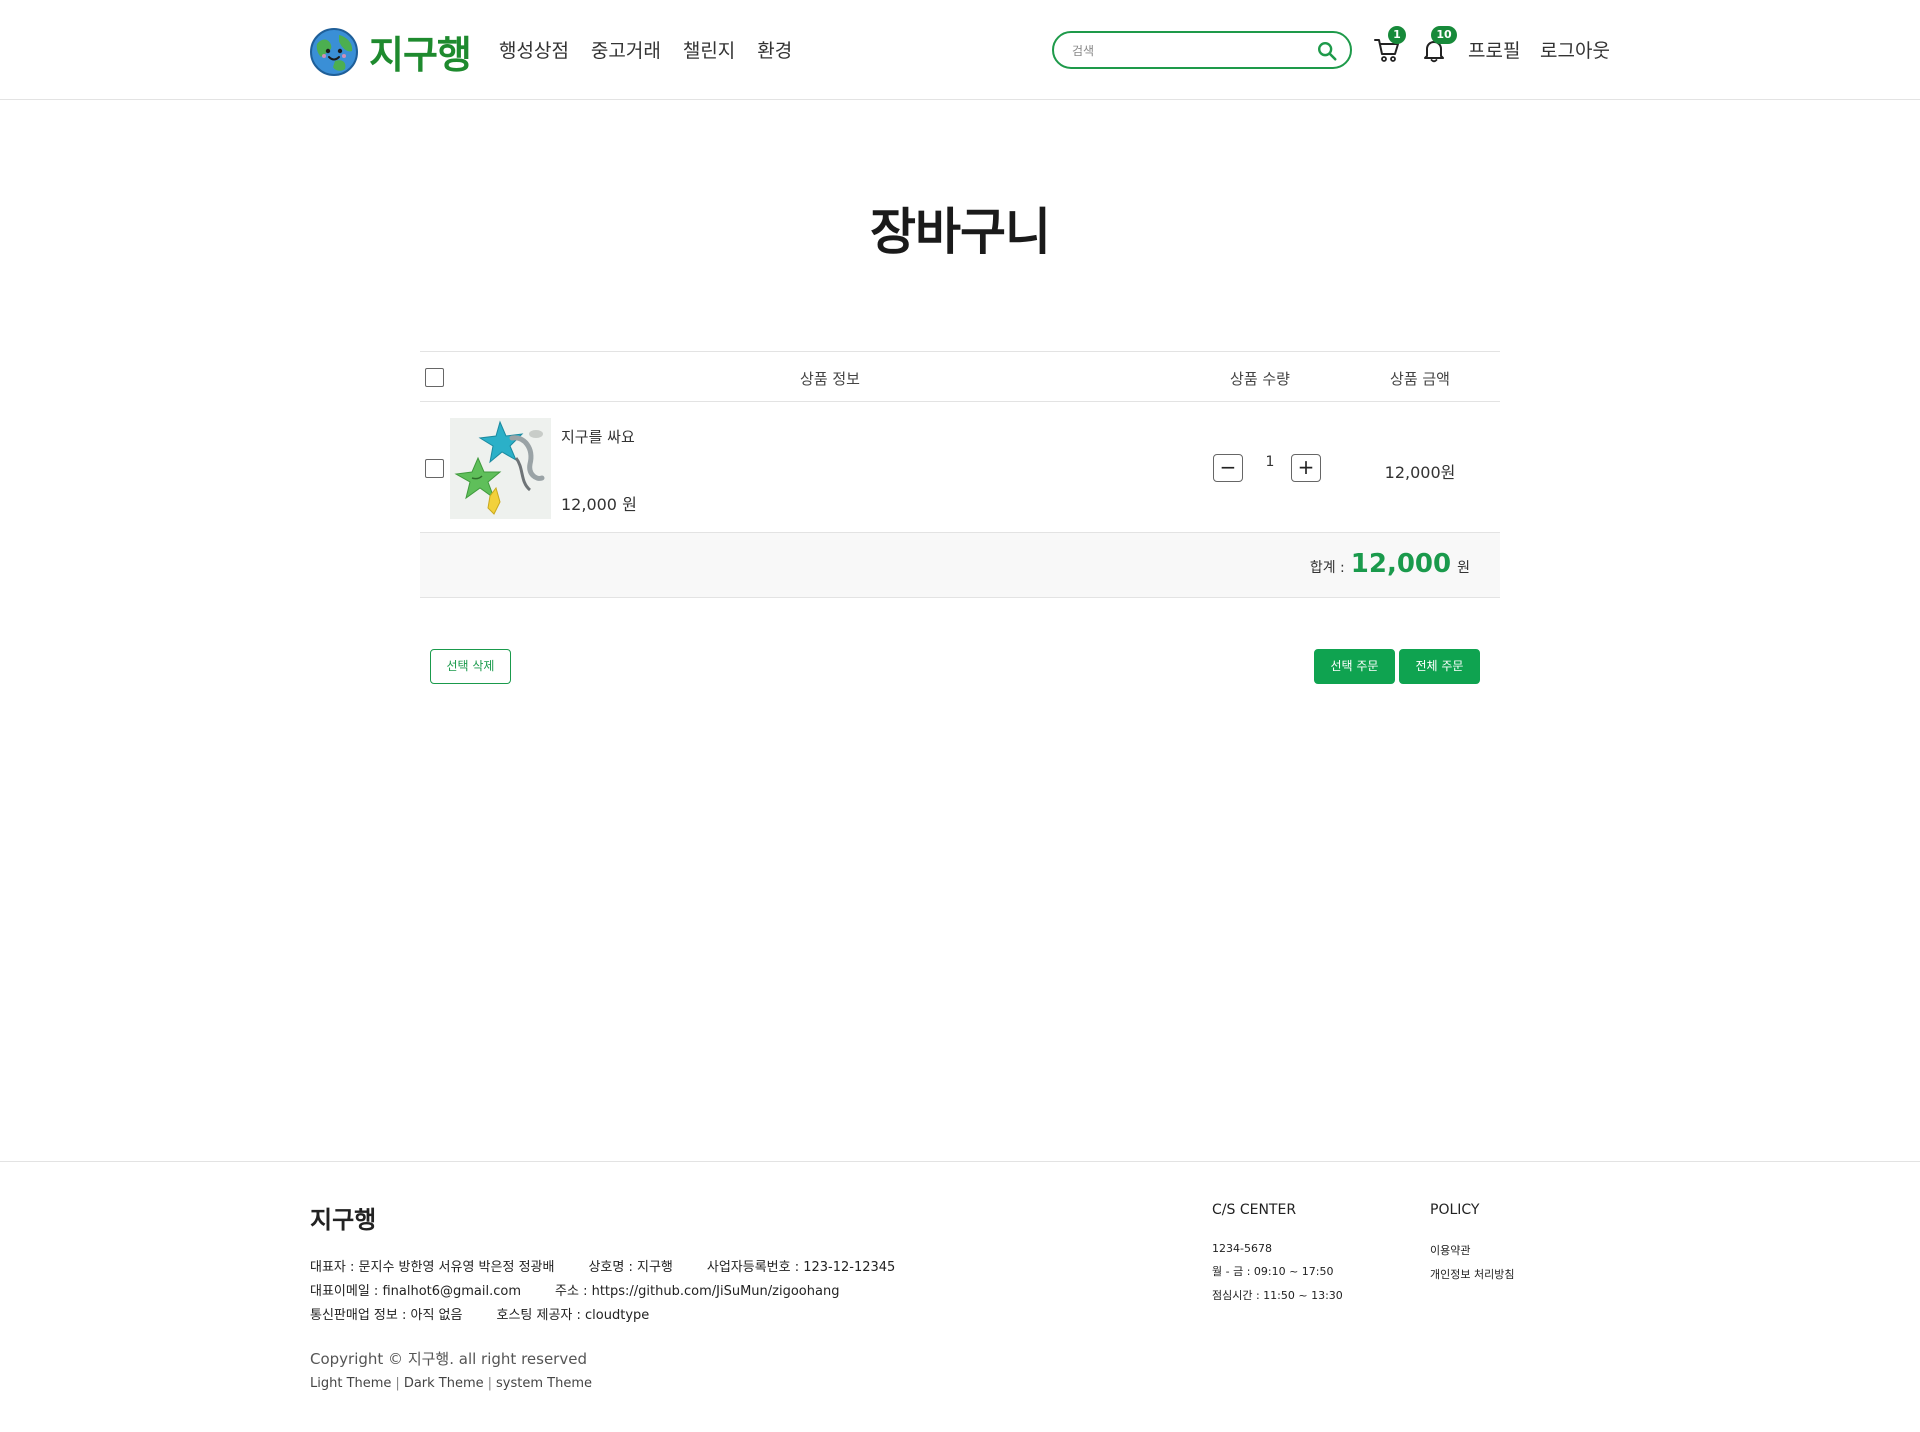  Describe the element at coordinates (774, 49) in the screenshot. I see `nav-item-environment: 환경` at that location.